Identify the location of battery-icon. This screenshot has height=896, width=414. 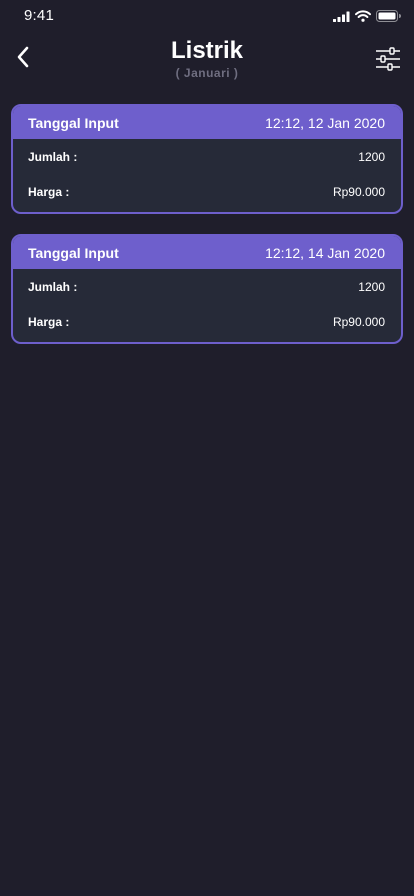
(388, 16).